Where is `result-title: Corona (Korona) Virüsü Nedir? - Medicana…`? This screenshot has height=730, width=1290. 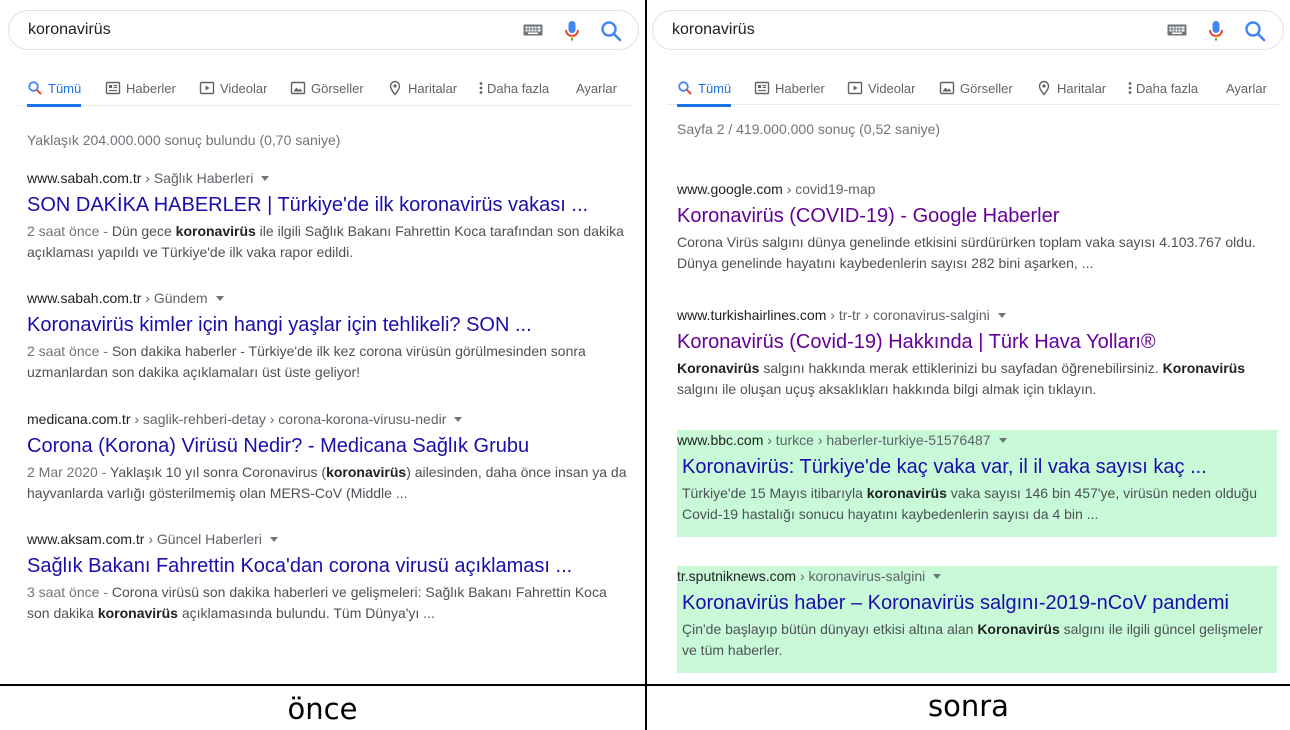
result-title: Corona (Korona) Virüsü Nedir? - Medicana… is located at coordinates (327, 446).